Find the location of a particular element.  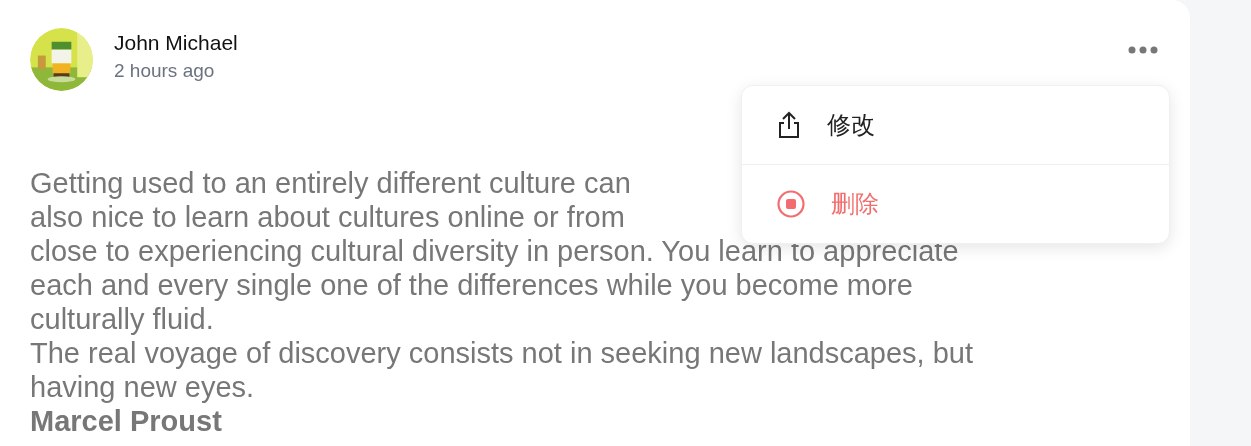

post-text-line: culturally fluid. is located at coordinates (122, 319).